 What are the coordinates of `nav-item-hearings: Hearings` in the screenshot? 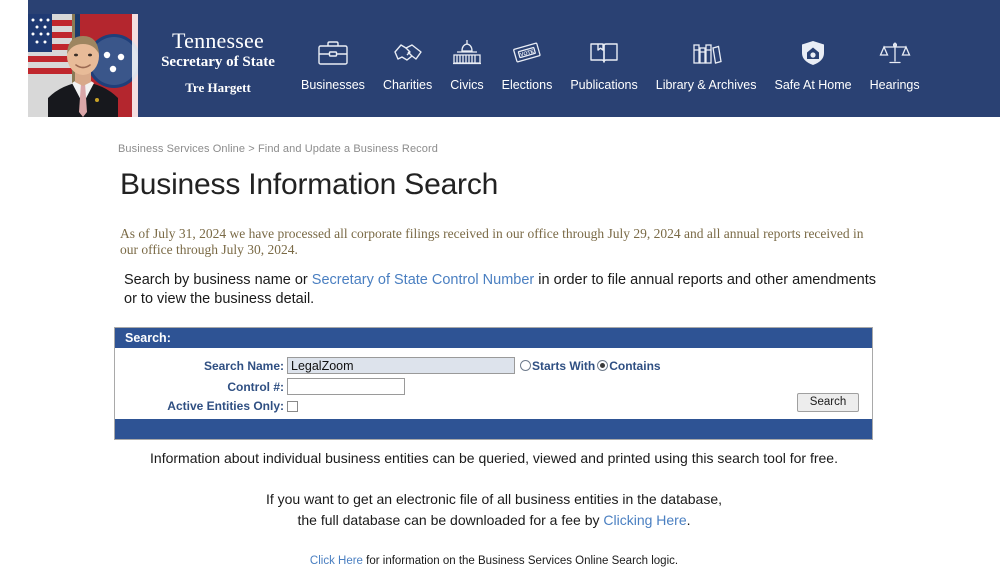 It's located at (895, 63).